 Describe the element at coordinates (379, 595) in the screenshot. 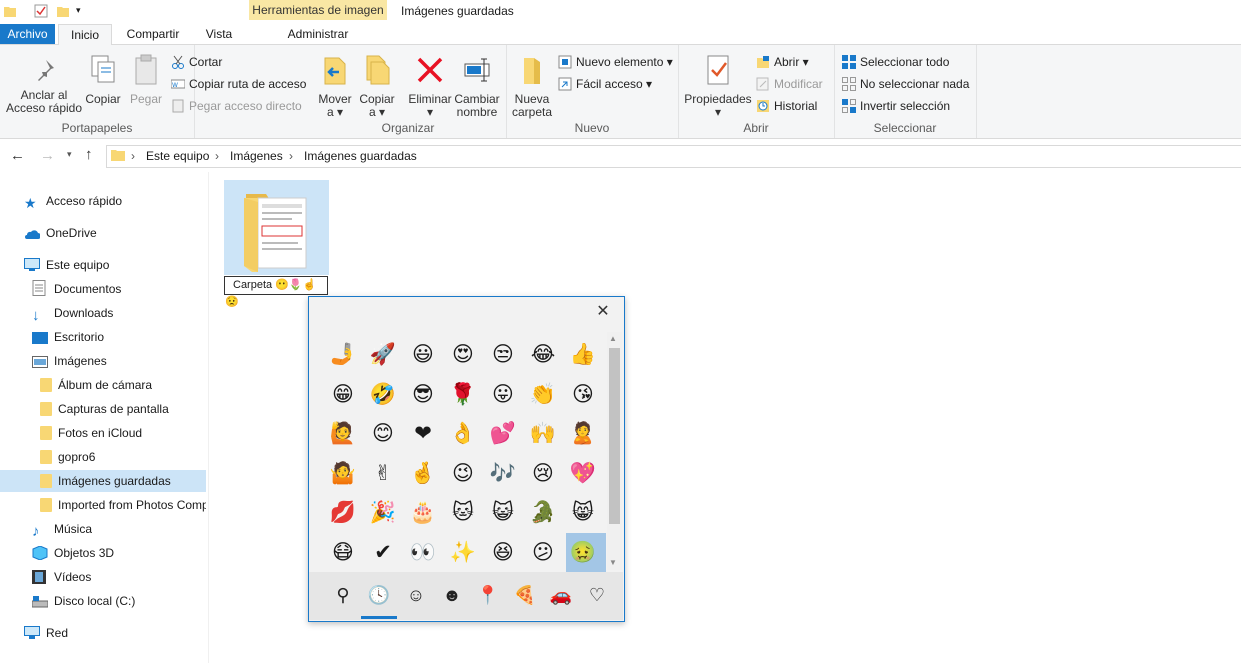

I see `recent-icon: 🕓` at that location.